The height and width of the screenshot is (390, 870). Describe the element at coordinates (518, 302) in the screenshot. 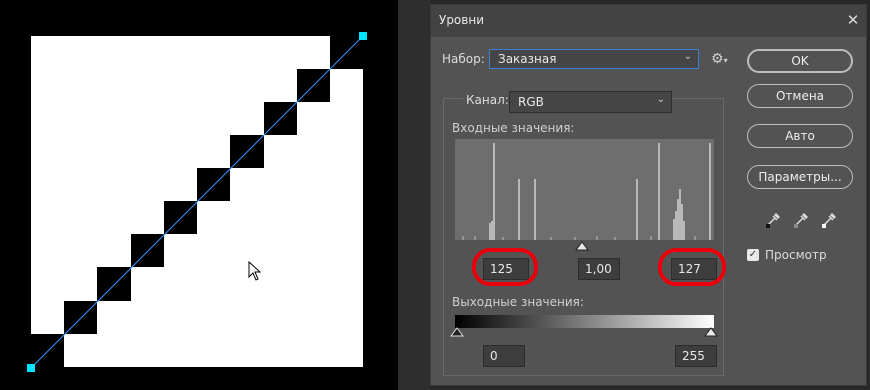

I see `output-levels-label: Выходные значения:` at that location.